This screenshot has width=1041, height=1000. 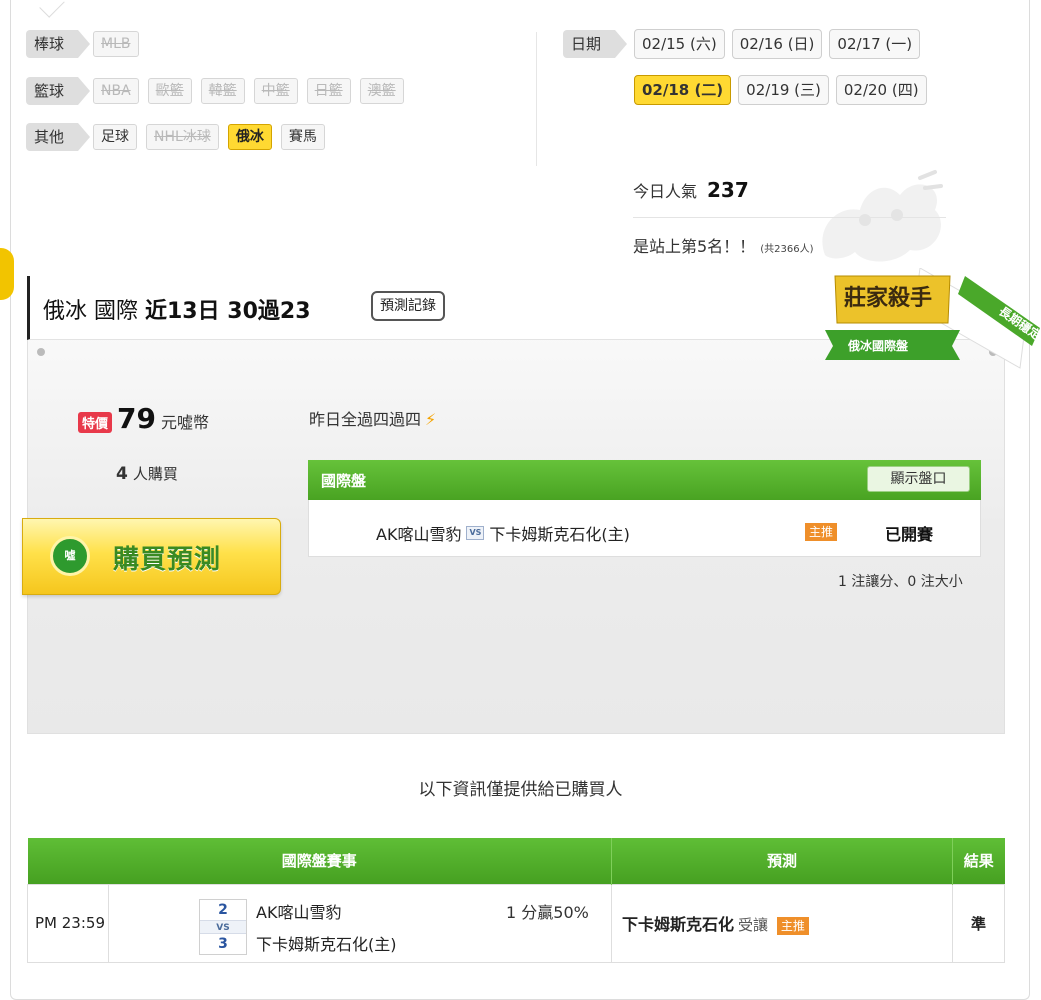 I want to click on frame-notch, so click(x=52, y=9).